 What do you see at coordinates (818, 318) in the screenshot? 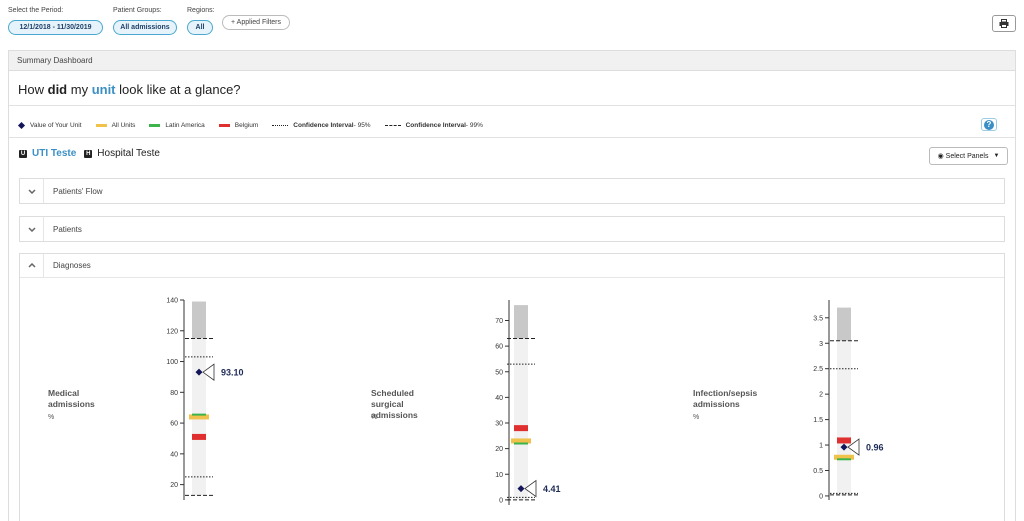
I see `y-tick-label: 3.5` at bounding box center [818, 318].